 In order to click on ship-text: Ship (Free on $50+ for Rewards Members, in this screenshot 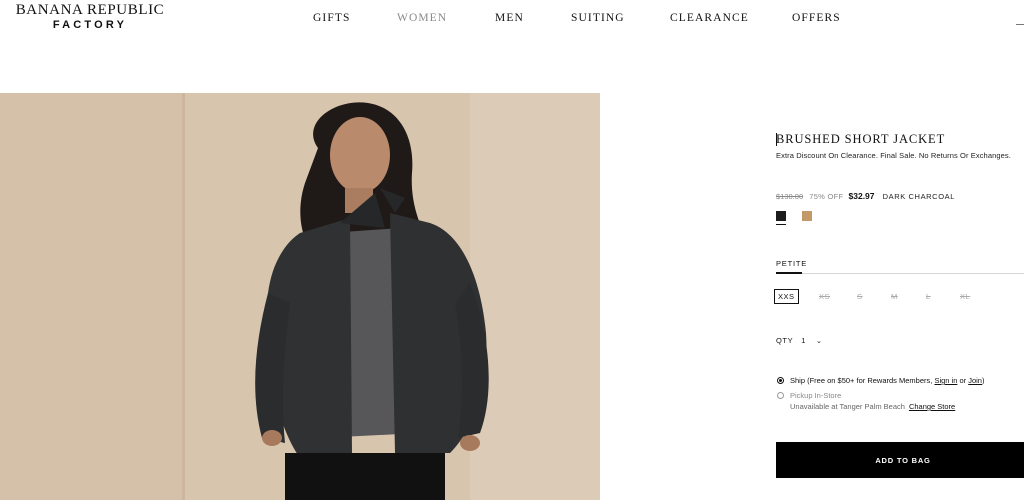, I will do `click(862, 380)`.